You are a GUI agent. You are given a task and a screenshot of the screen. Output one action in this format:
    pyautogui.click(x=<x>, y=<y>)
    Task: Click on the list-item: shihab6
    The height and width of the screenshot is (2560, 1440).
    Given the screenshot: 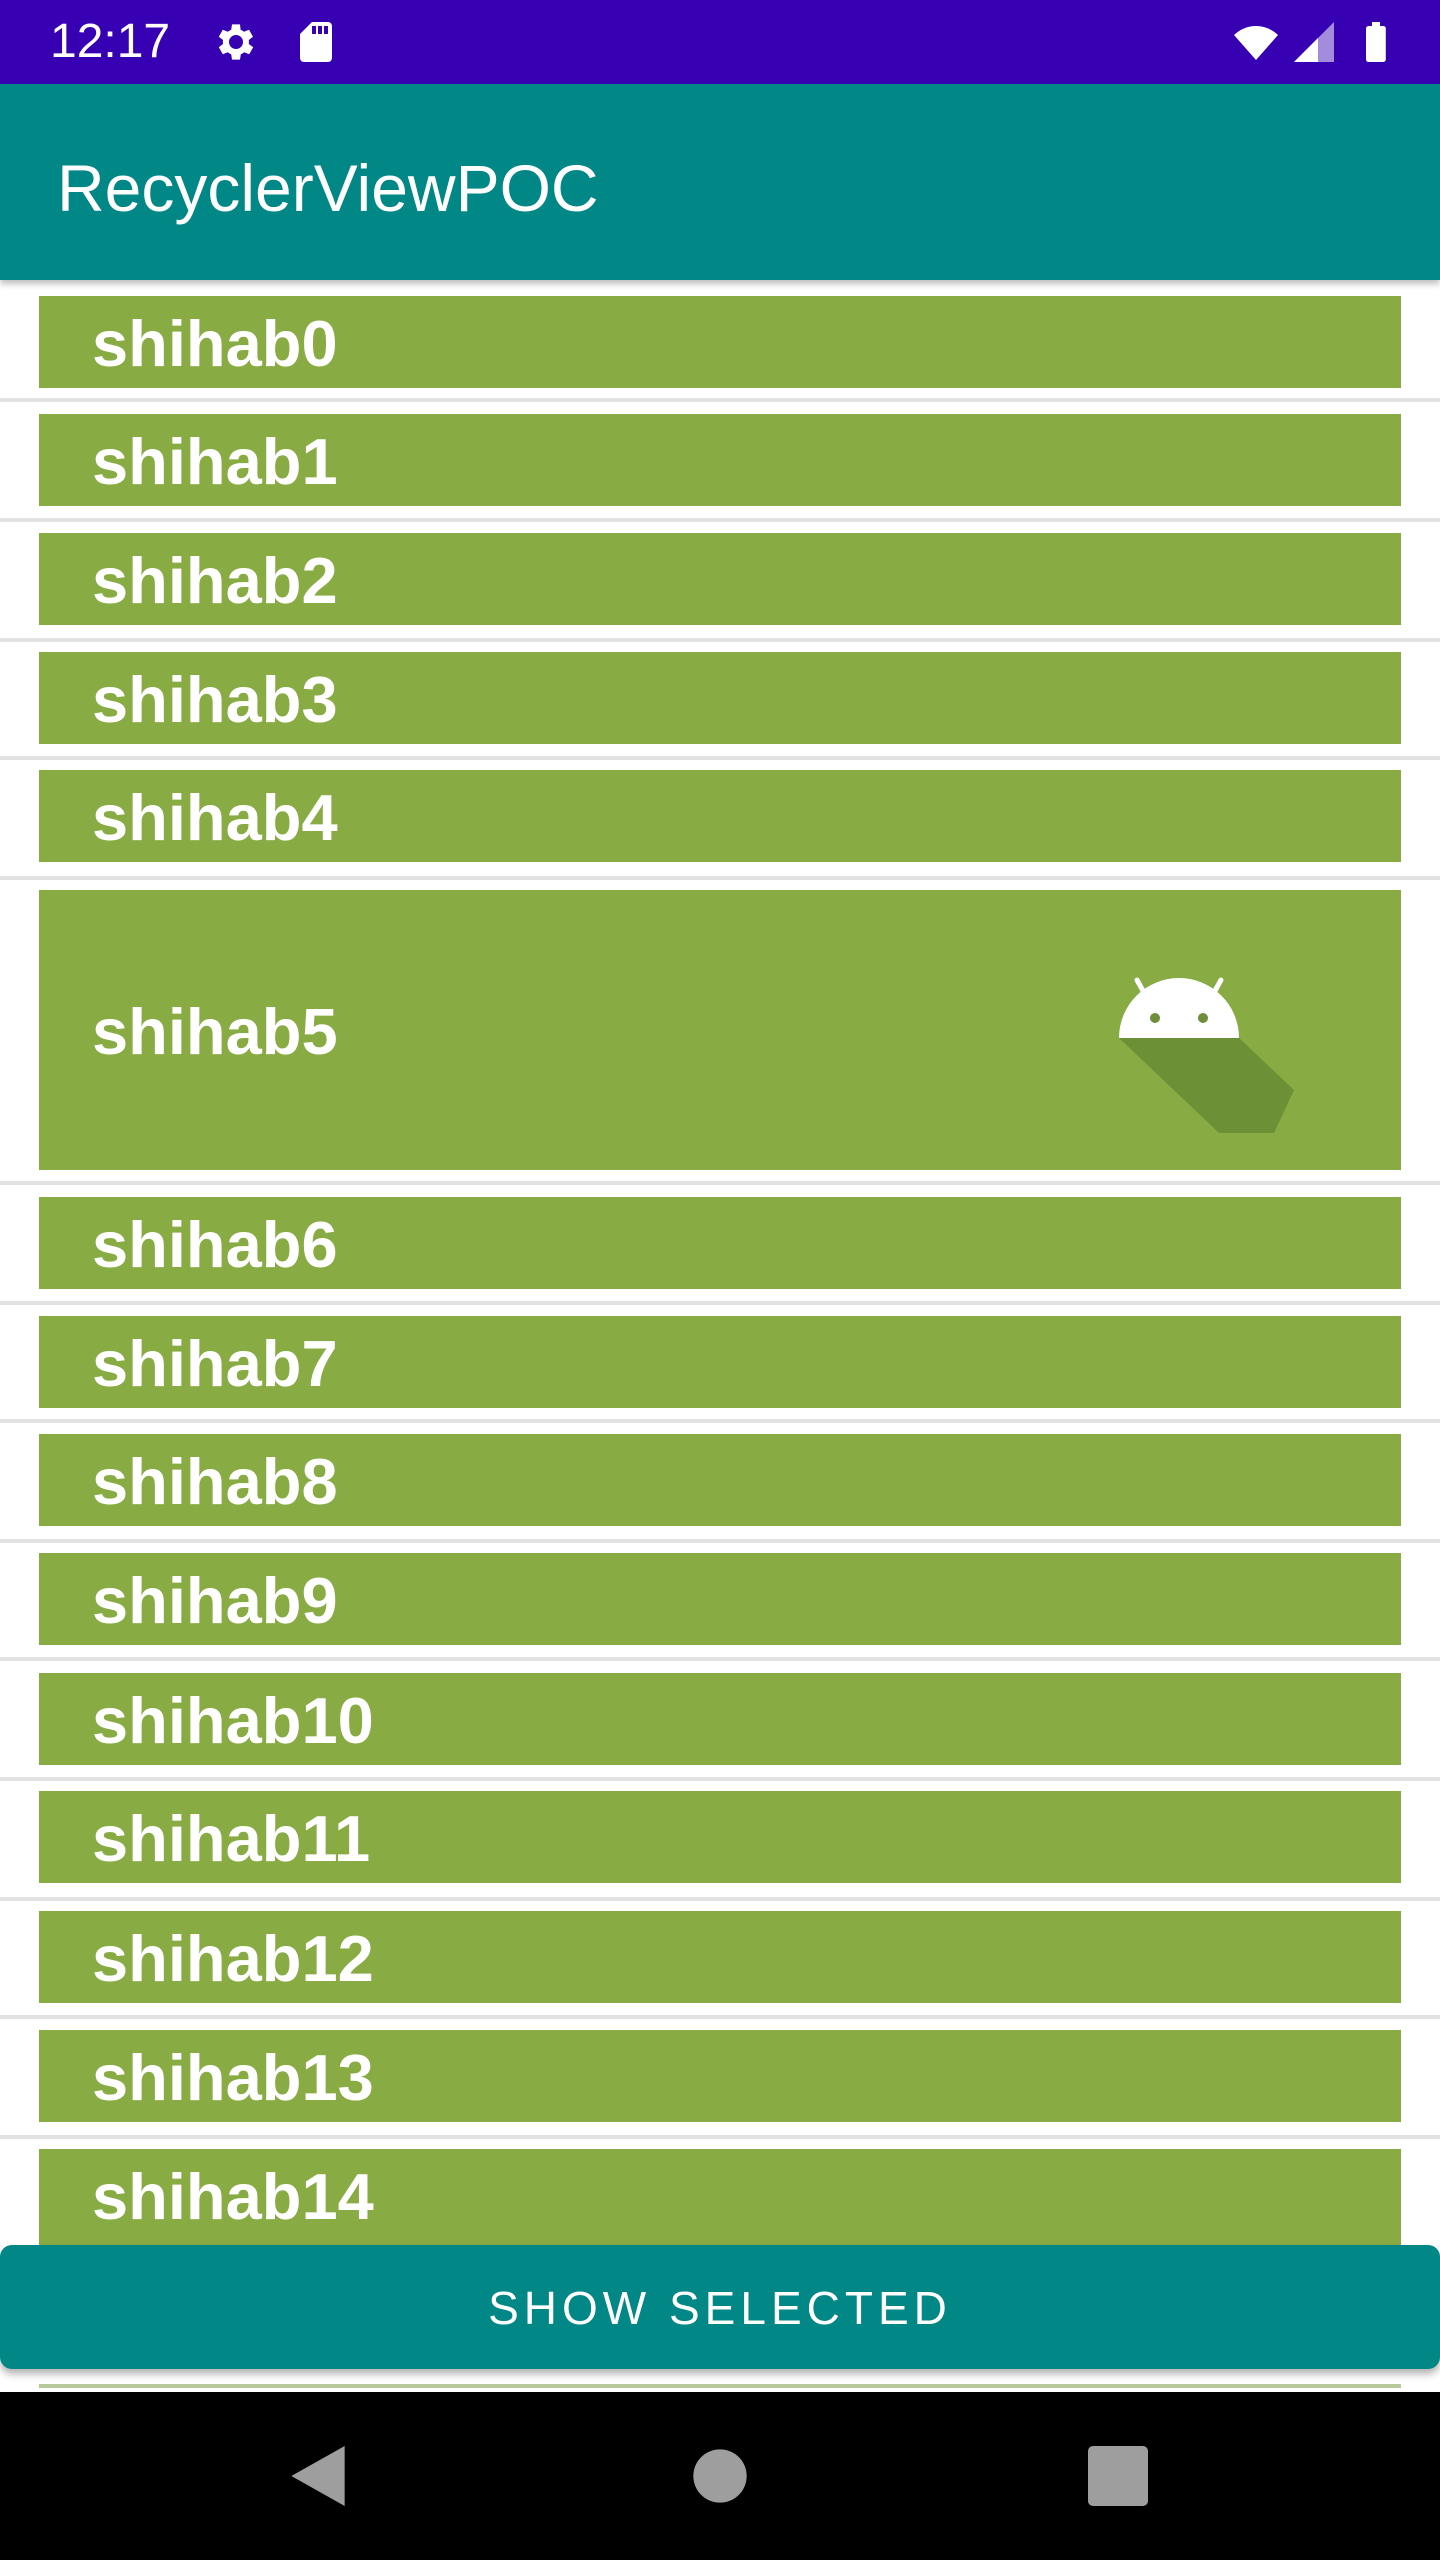 What is the action you would take?
    pyautogui.click(x=720, y=1245)
    